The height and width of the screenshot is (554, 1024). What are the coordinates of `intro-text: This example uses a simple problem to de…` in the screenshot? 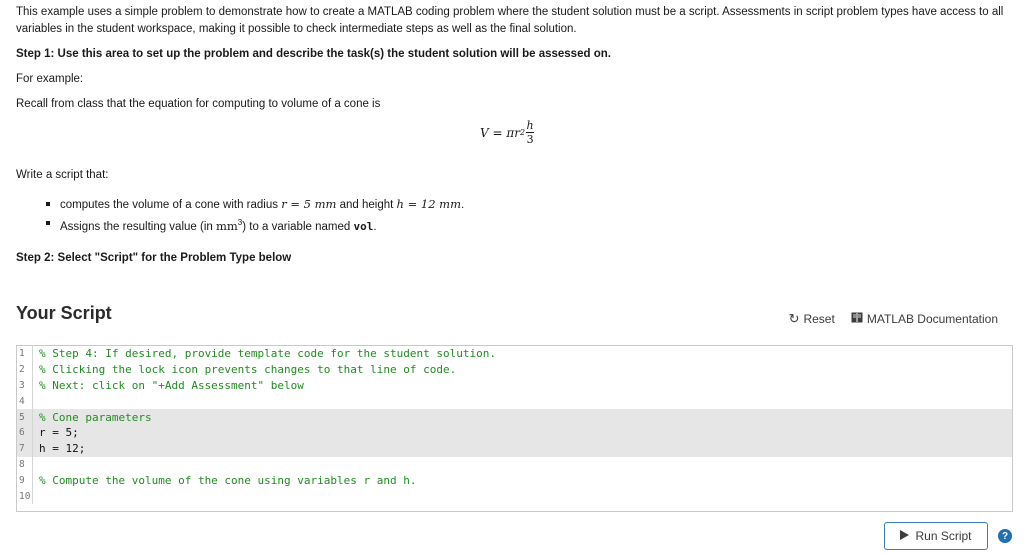 It's located at (510, 20).